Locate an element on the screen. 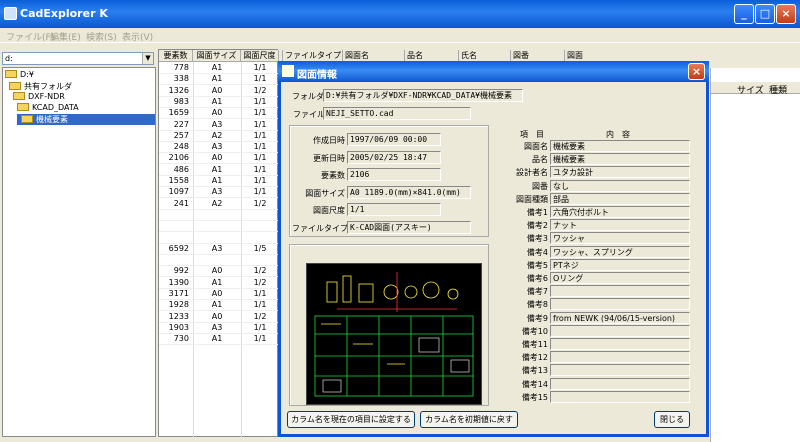 The height and width of the screenshot is (442, 800). grid-cell: 730 is located at coordinates (174, 339).